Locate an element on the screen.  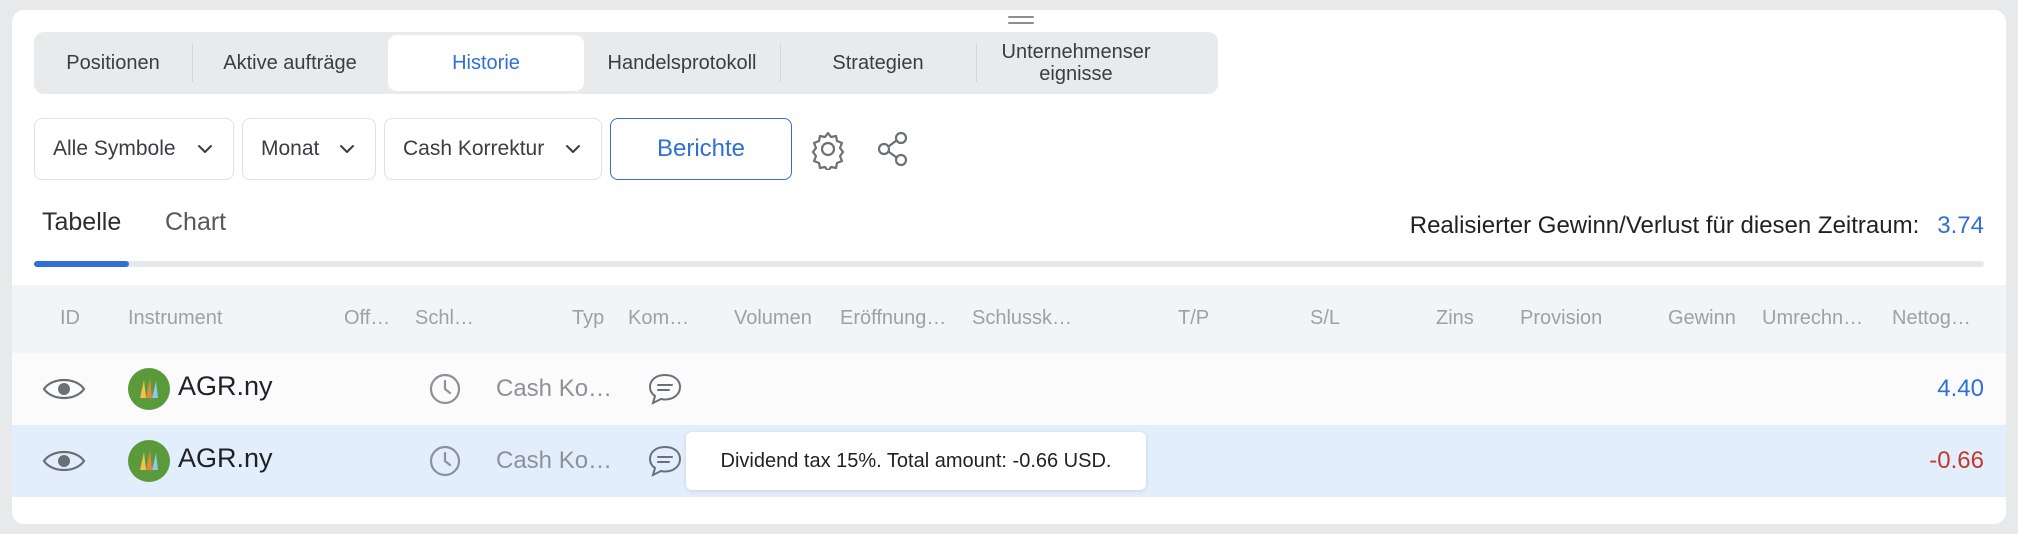
view-tab-indicator is located at coordinates (81, 264).